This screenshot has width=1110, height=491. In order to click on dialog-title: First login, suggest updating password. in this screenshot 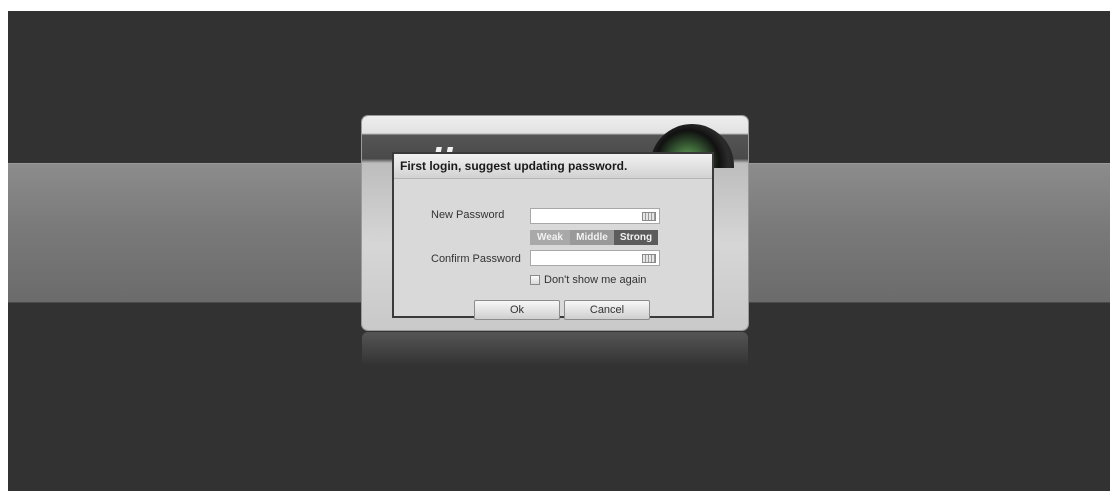, I will do `click(514, 166)`.